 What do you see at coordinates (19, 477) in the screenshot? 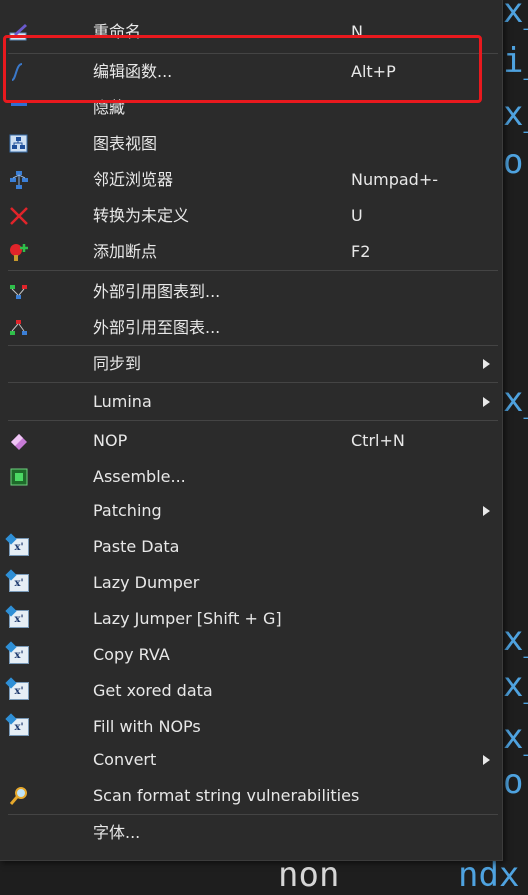
I see `assemble-icon` at bounding box center [19, 477].